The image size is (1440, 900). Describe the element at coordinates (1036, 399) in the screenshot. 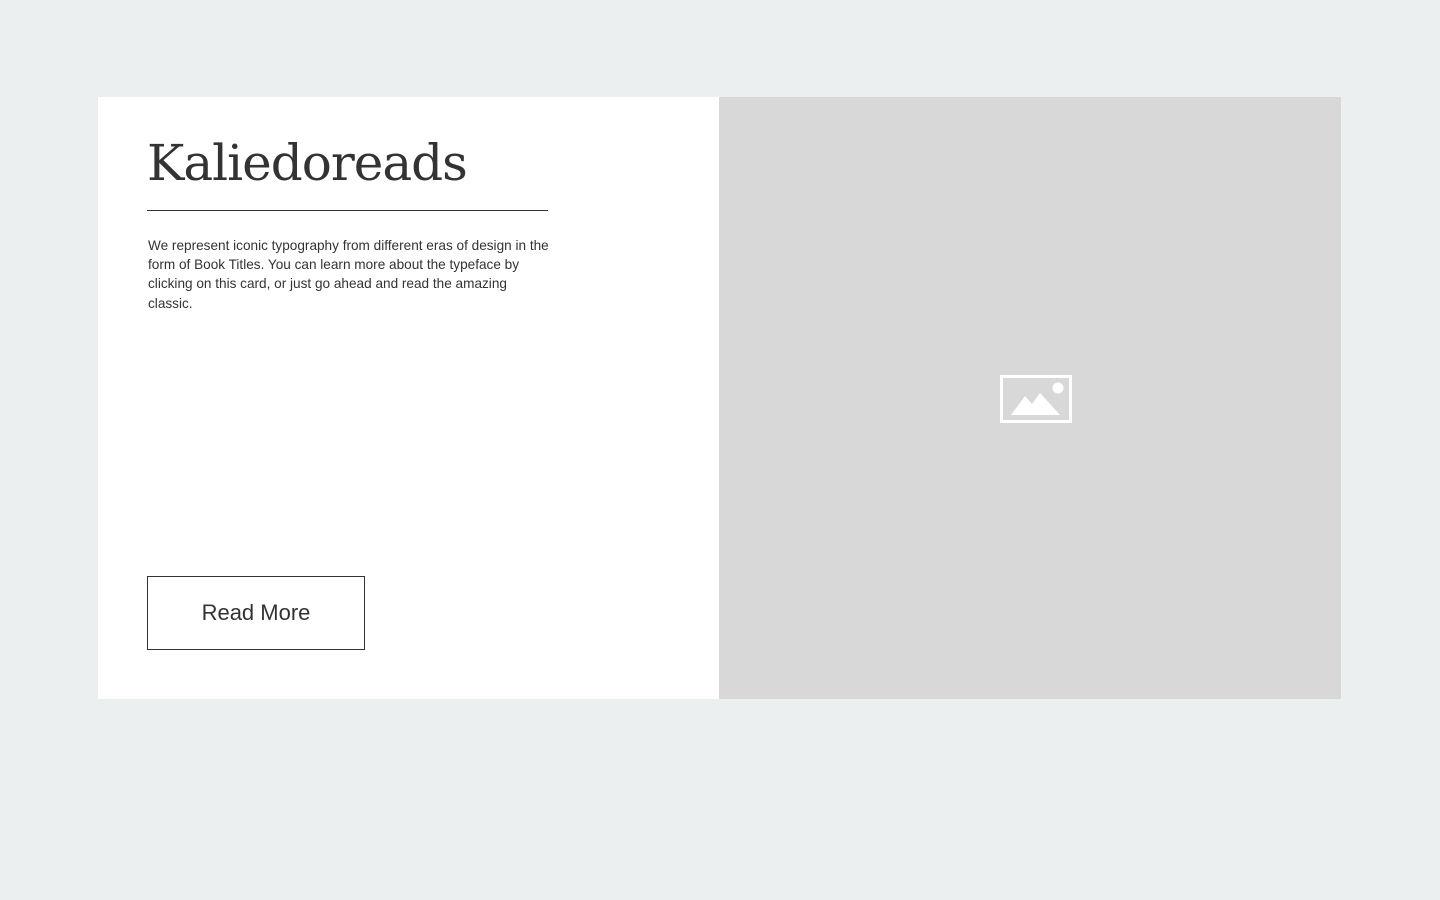

I see `image-placeholder-icon` at that location.